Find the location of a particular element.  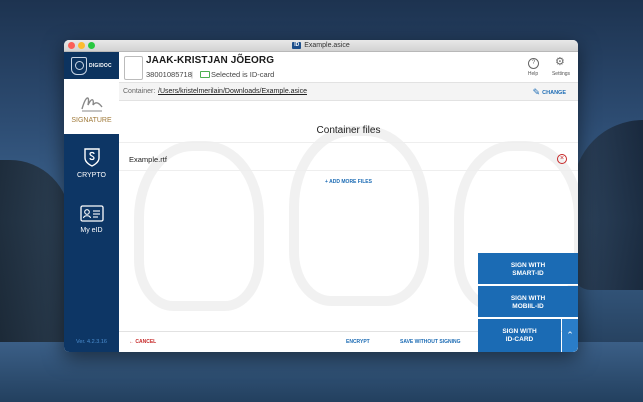

window-title: ID Example.asice is located at coordinates (321, 45).